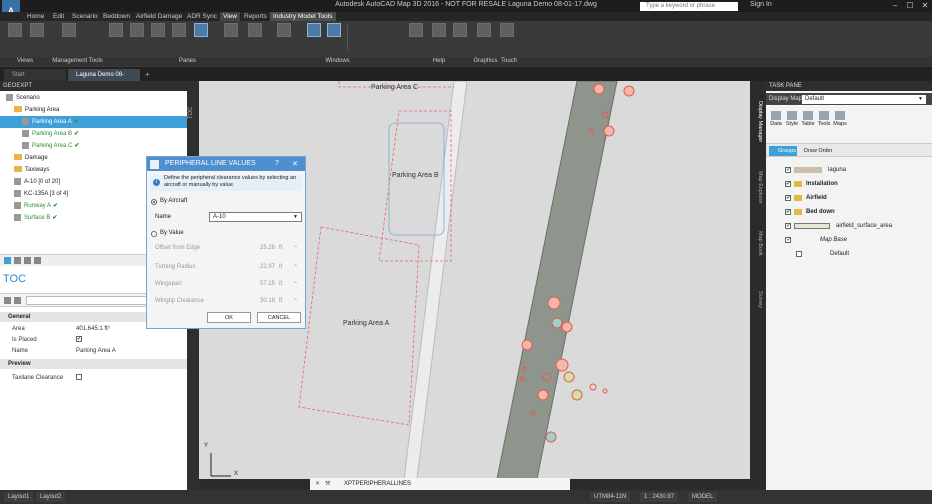 Image resolution: width=932 pixels, height=504 pixels. What do you see at coordinates (230, 16) in the screenshot?
I see `tab-view: View` at bounding box center [230, 16].